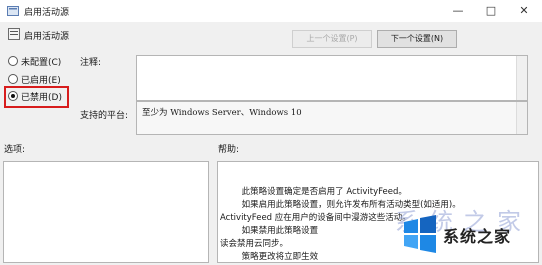 The image size is (542, 265). Describe the element at coordinates (14, 34) in the screenshot. I see `policy-setting-icon` at that location.